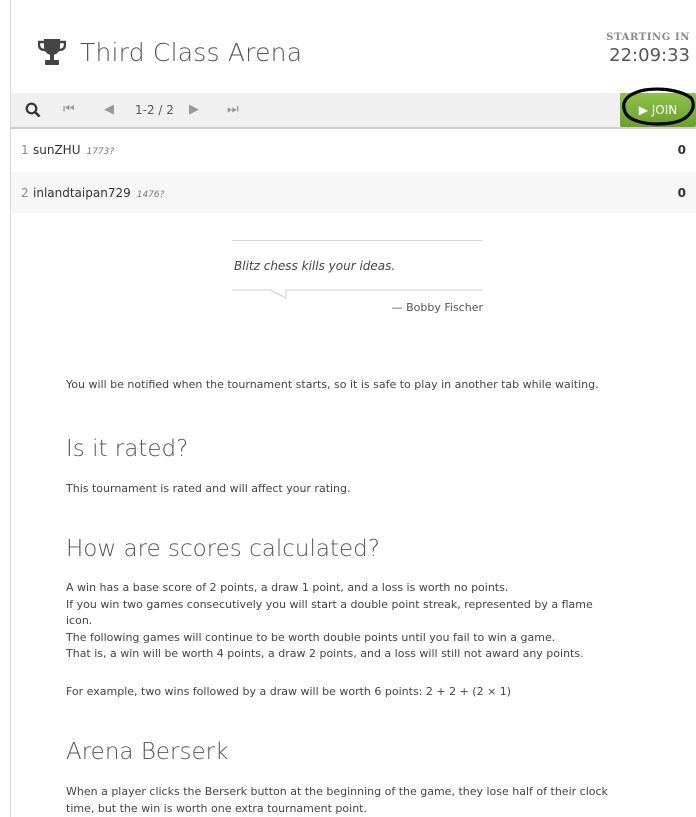 This screenshot has height=817, width=696. I want to click on player-username: sunZHU, so click(57, 150).